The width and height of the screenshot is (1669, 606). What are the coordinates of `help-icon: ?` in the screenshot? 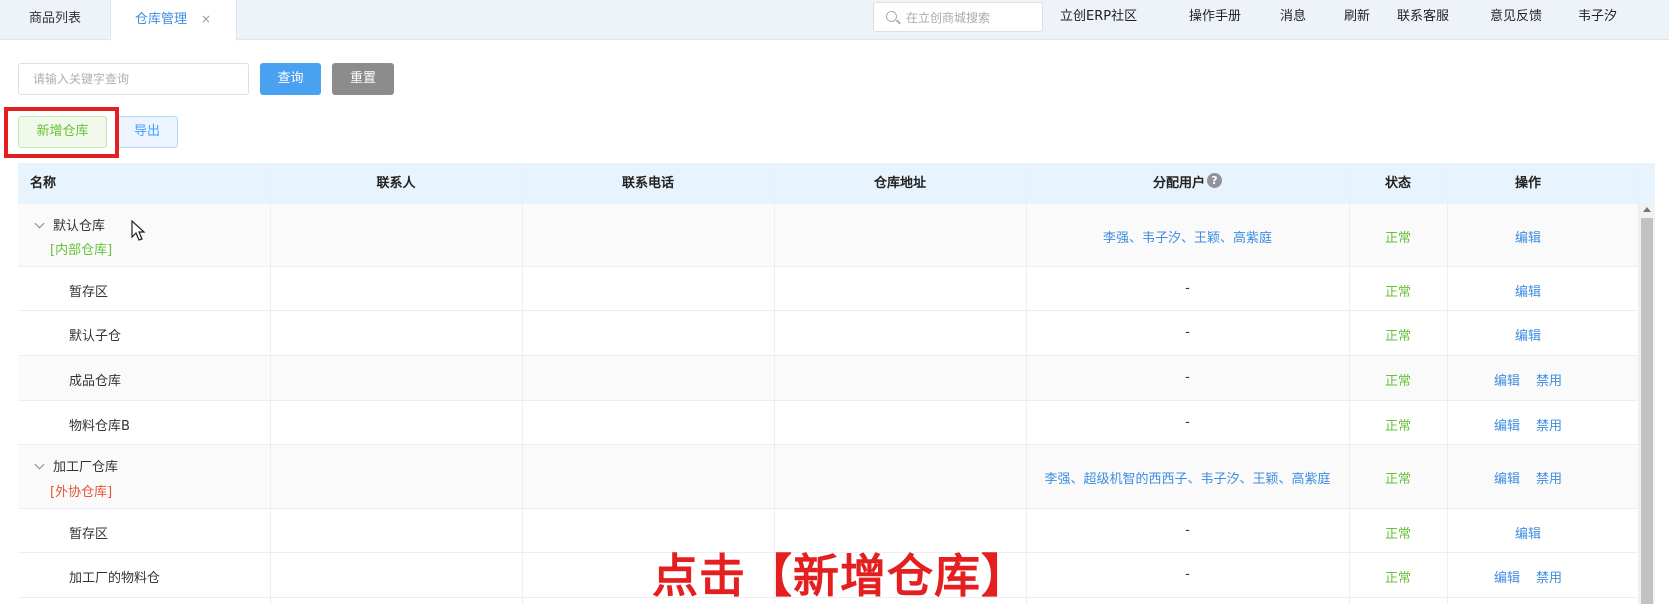 It's located at (1214, 180).